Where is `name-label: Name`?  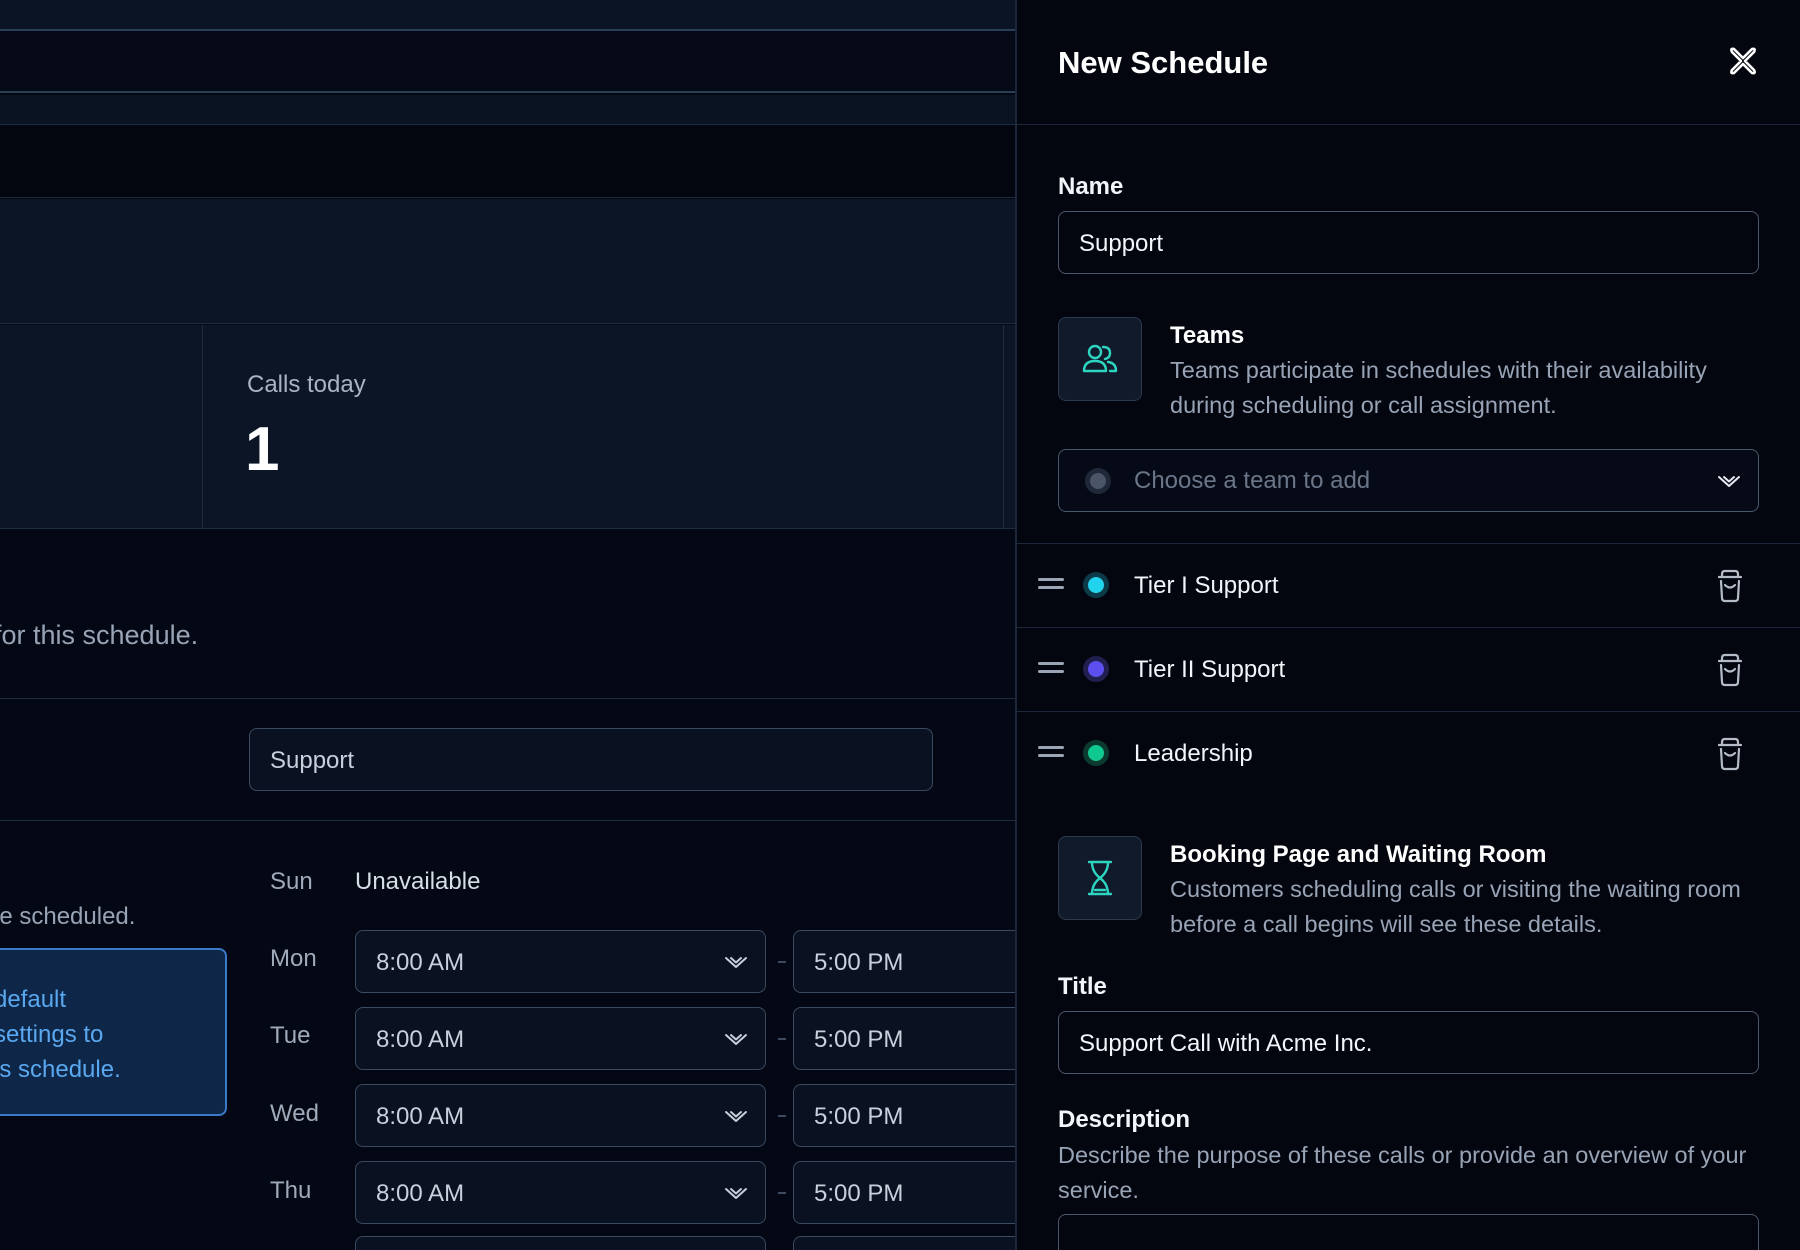 name-label: Name is located at coordinates (1091, 186).